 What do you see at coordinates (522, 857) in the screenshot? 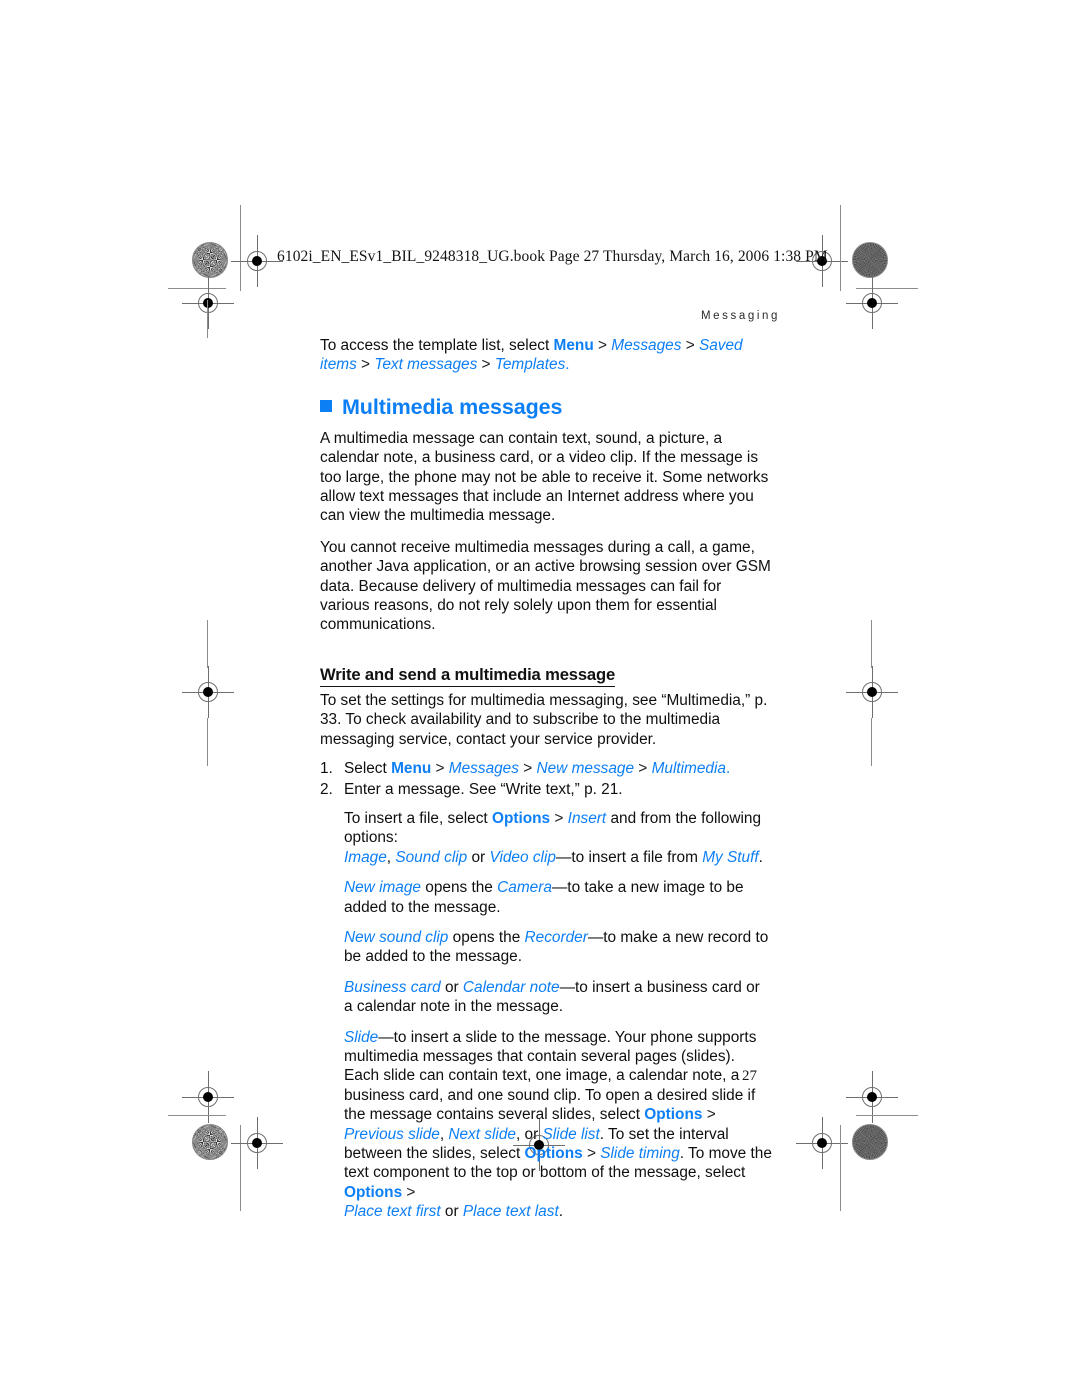
I see `video-clip-item: Video clip` at bounding box center [522, 857].